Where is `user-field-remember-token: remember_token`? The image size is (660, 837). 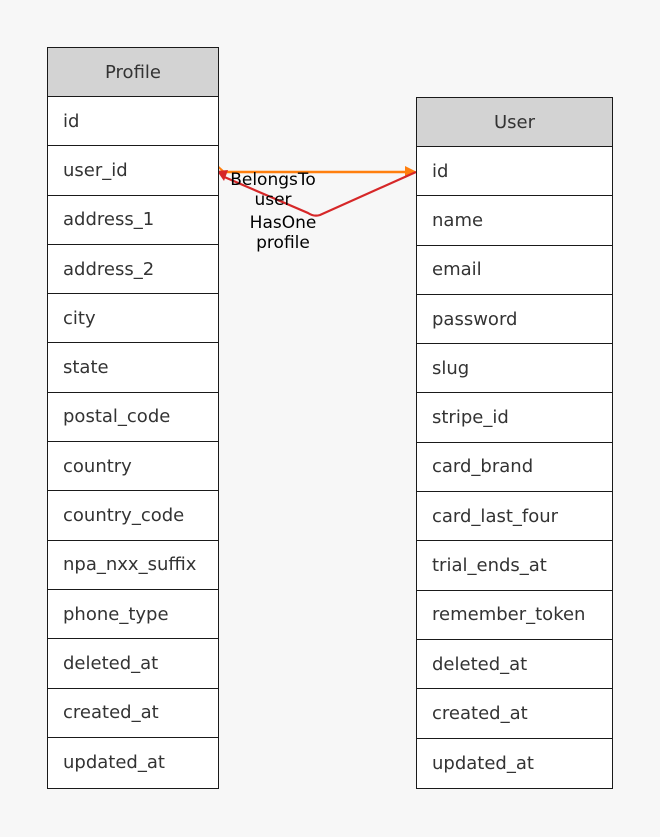
user-field-remember-token: remember_token is located at coordinates (514, 615).